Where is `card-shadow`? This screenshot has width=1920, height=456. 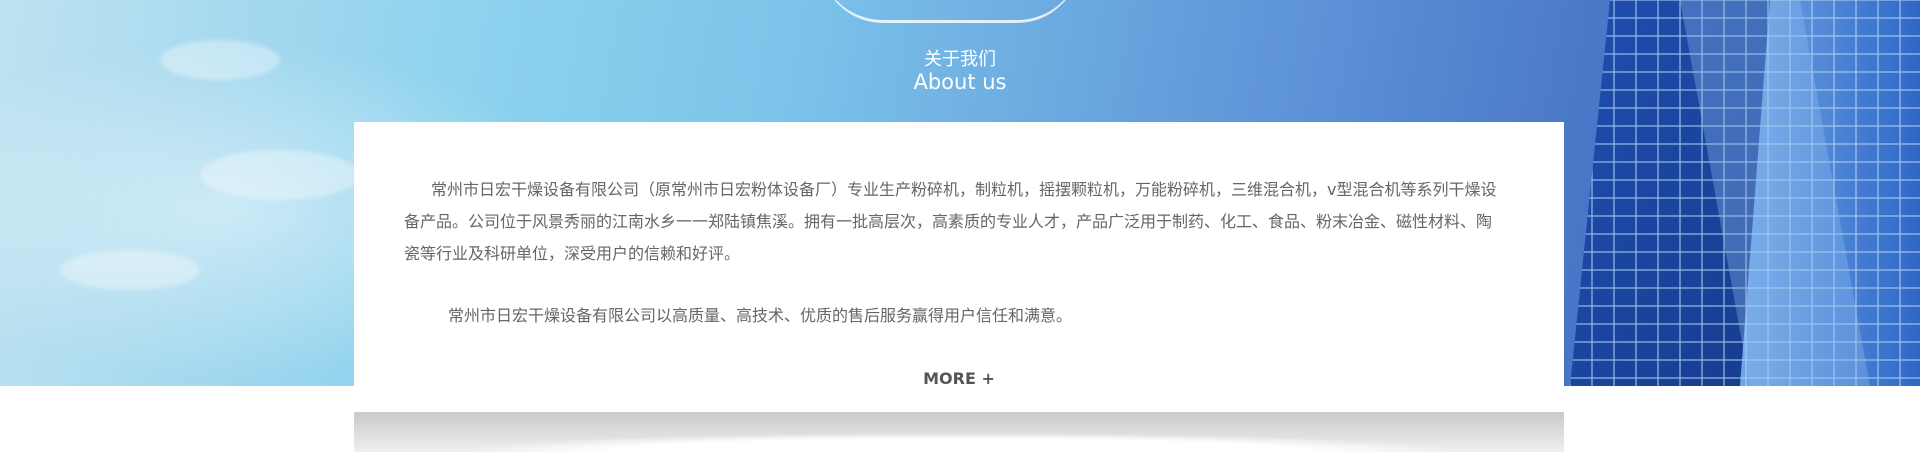
card-shadow is located at coordinates (959, 432).